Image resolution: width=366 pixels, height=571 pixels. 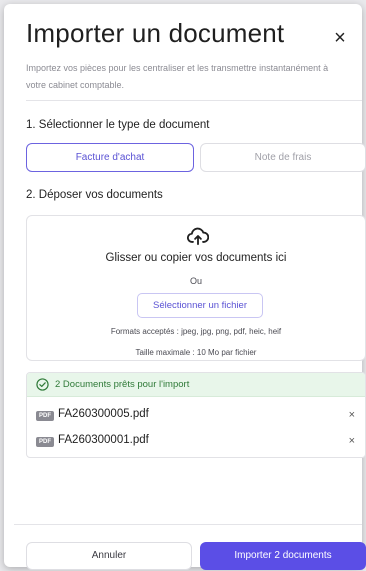 I want to click on dropzone-title: Glisser ou copier vos documents ici, so click(x=196, y=258).